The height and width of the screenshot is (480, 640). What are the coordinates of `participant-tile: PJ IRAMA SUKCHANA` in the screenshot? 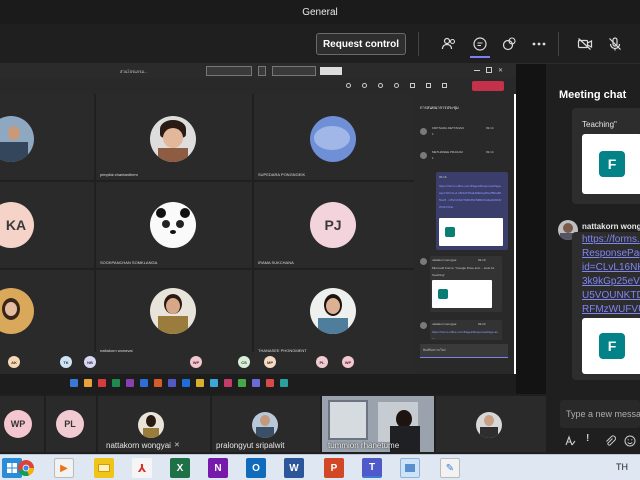 It's located at (334, 225).